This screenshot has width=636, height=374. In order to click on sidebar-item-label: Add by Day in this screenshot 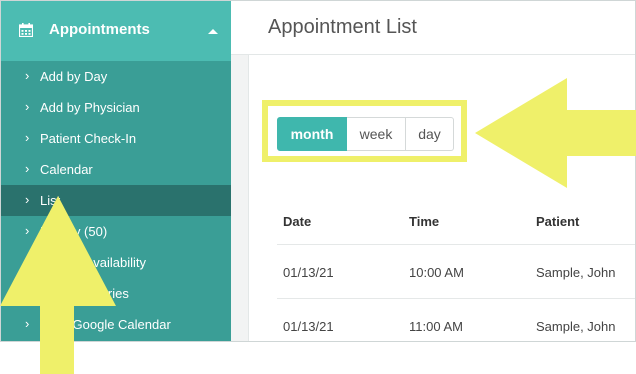, I will do `click(74, 76)`.